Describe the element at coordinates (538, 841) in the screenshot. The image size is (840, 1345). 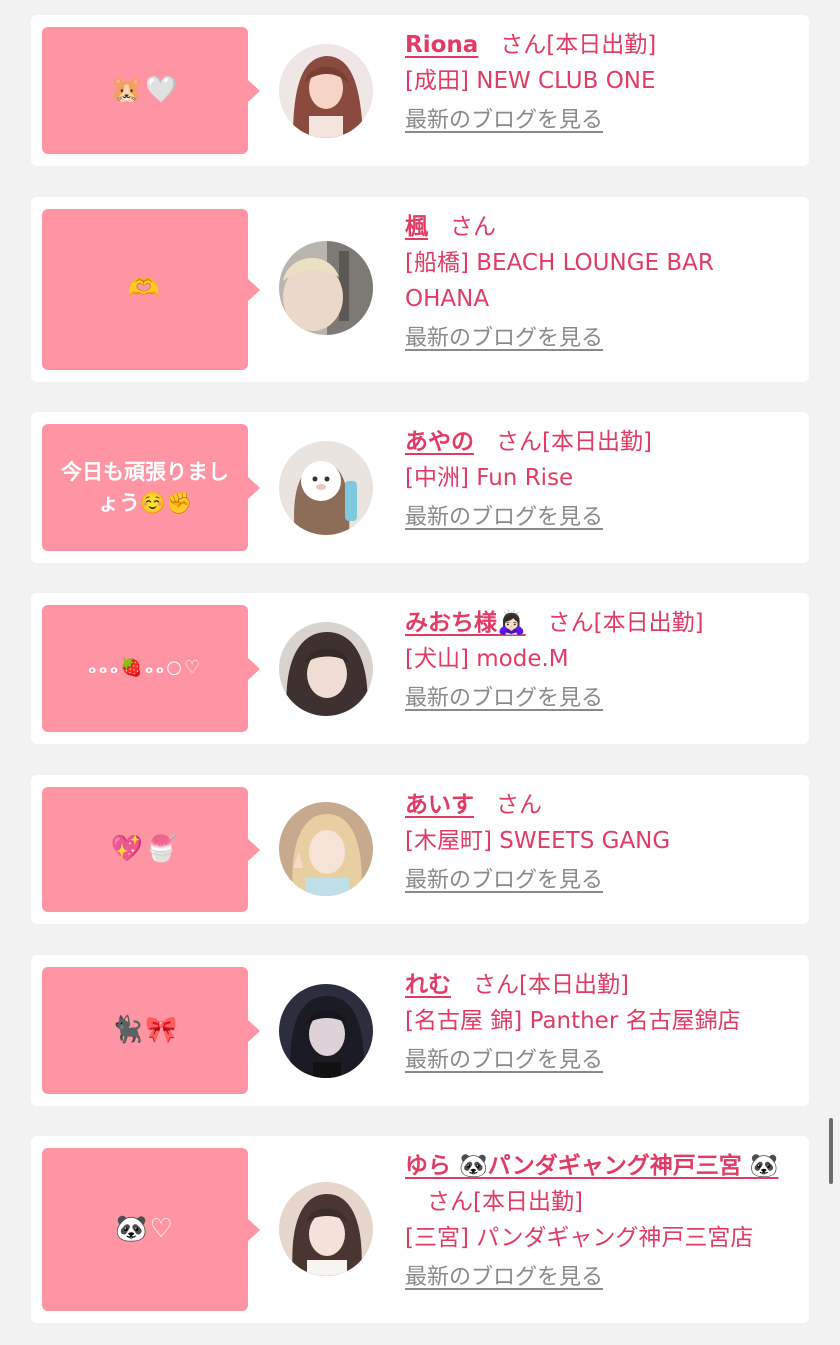
I see `shop-name: [木屋町] SWEETS GANG` at that location.